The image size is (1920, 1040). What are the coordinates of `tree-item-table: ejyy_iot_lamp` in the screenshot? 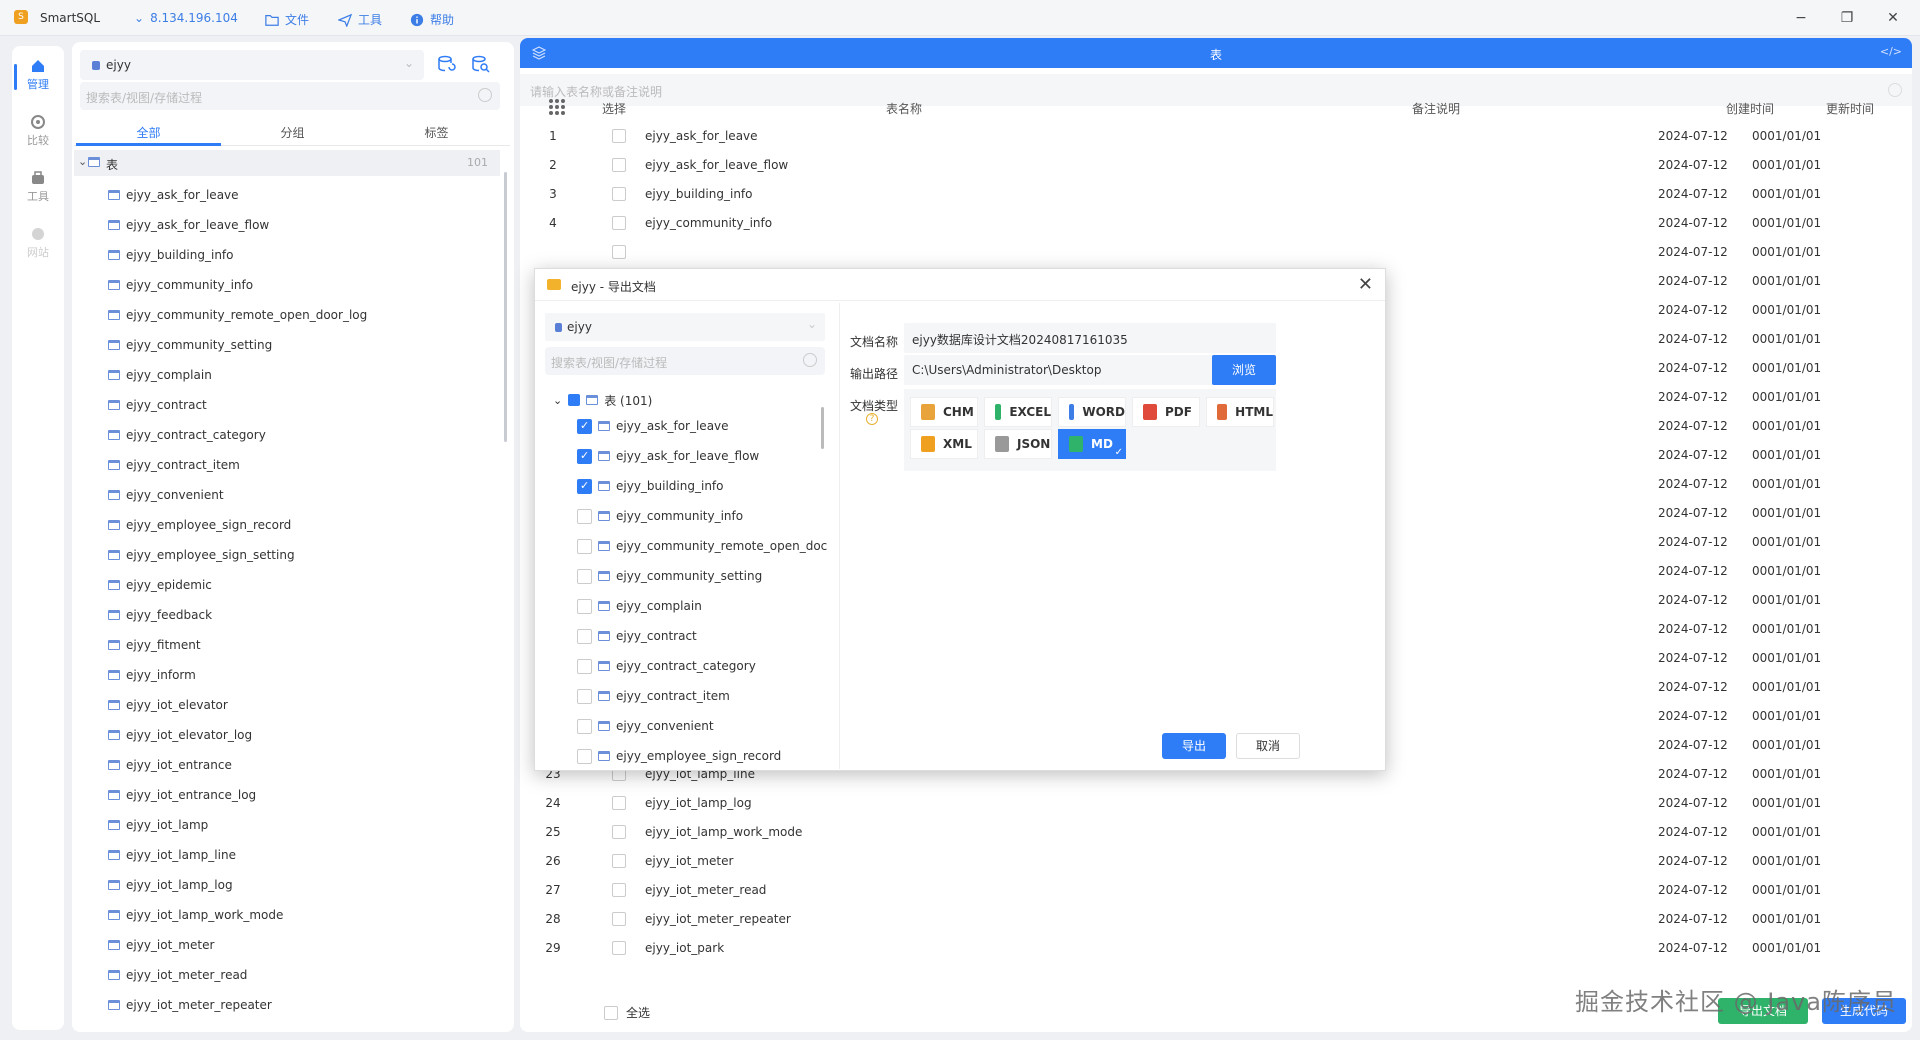 It's located at (158, 825).